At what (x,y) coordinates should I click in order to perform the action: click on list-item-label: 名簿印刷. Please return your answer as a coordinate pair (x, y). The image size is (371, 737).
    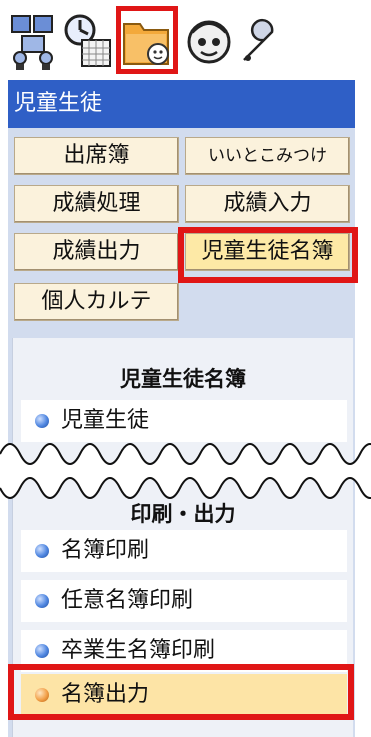
    Looking at the image, I should click on (105, 550).